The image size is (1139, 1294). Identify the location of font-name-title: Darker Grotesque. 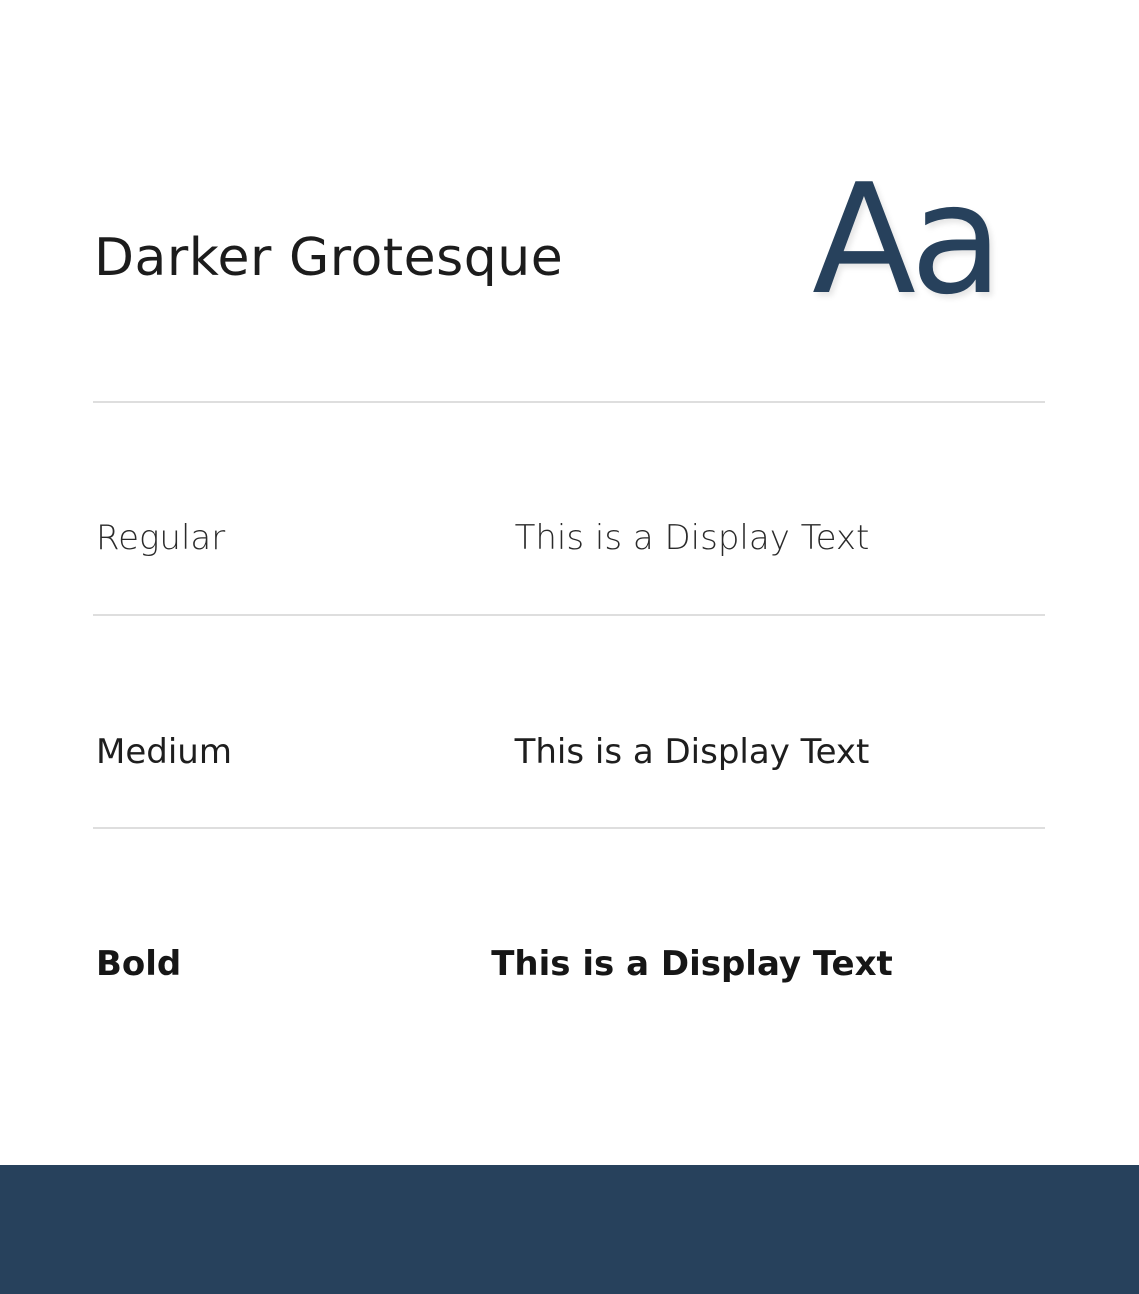
(329, 258).